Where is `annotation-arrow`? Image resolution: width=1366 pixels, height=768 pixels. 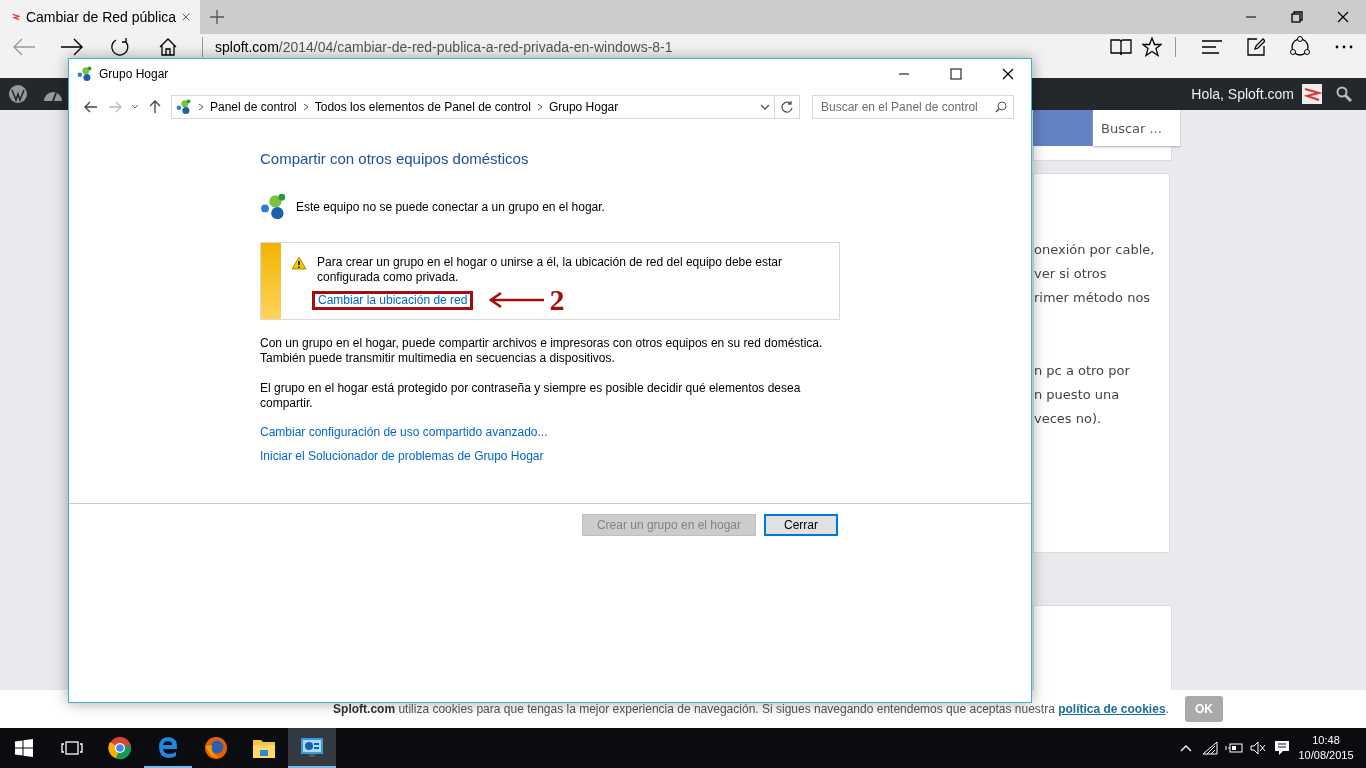 annotation-arrow is located at coordinates (517, 300).